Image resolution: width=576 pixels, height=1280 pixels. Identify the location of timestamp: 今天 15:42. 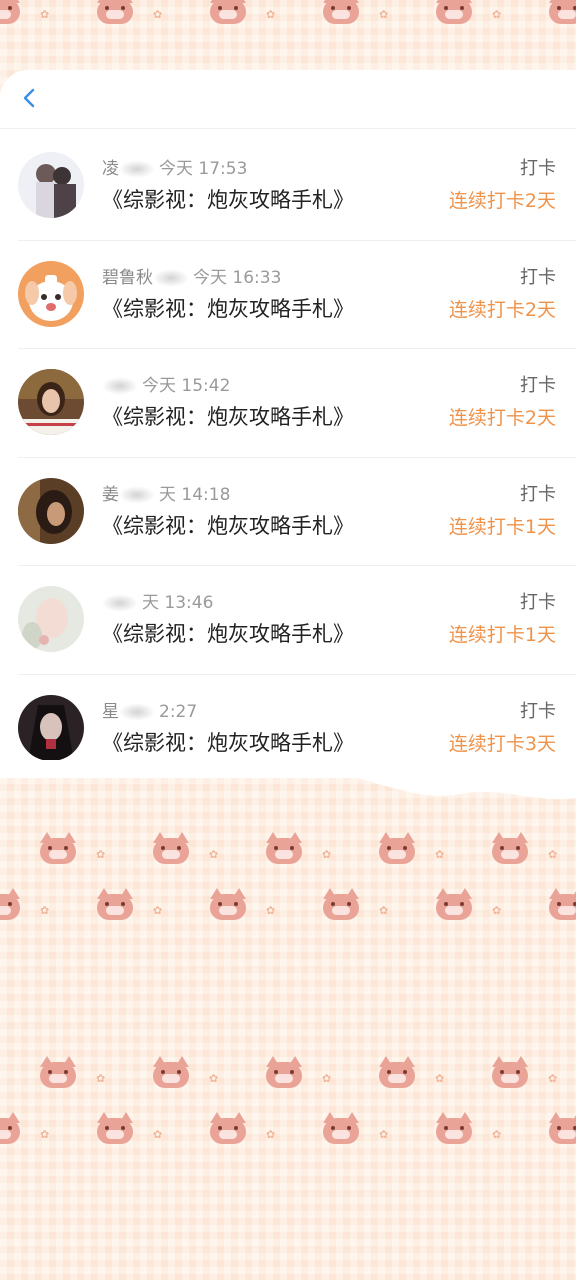
(186, 386).